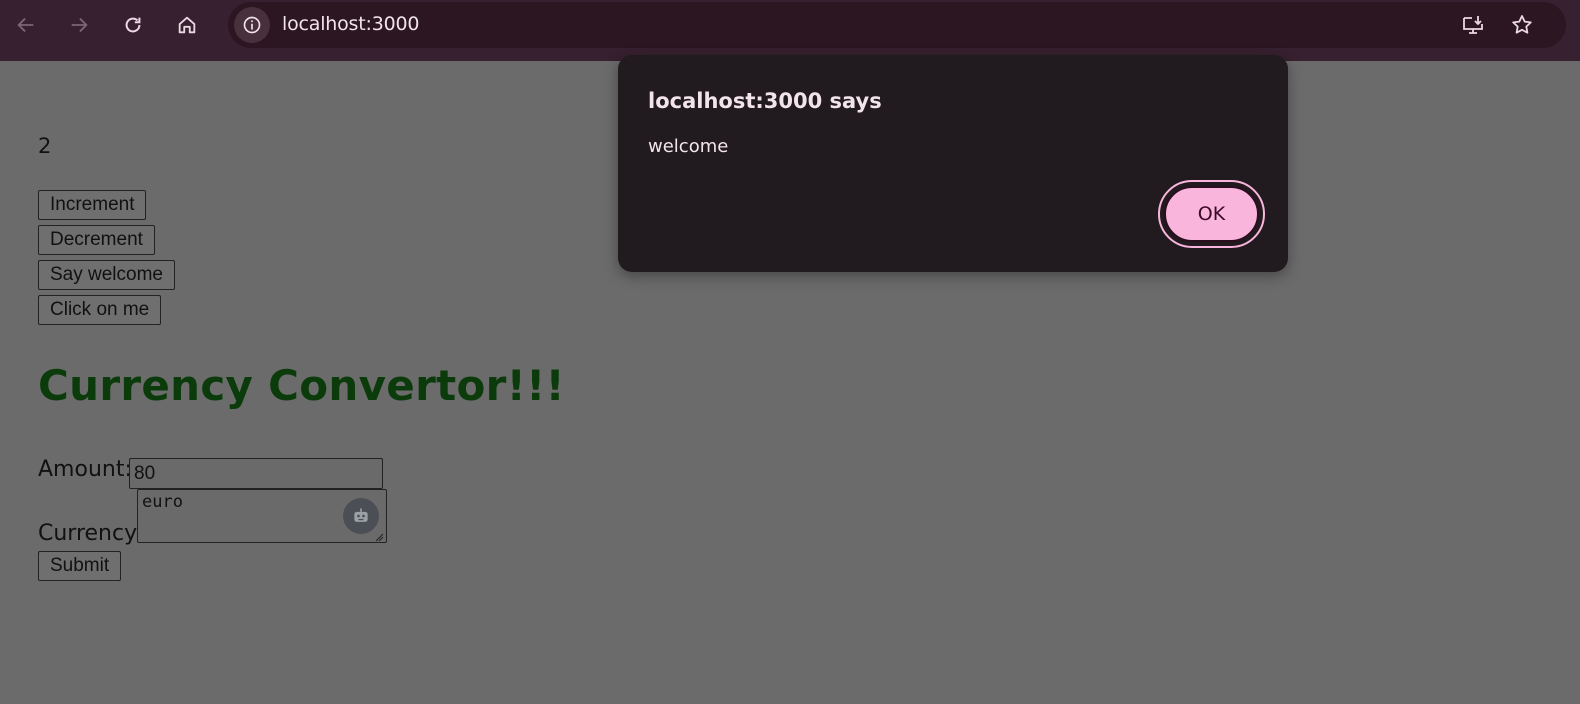  I want to click on writing-assistant-button, so click(361, 516).